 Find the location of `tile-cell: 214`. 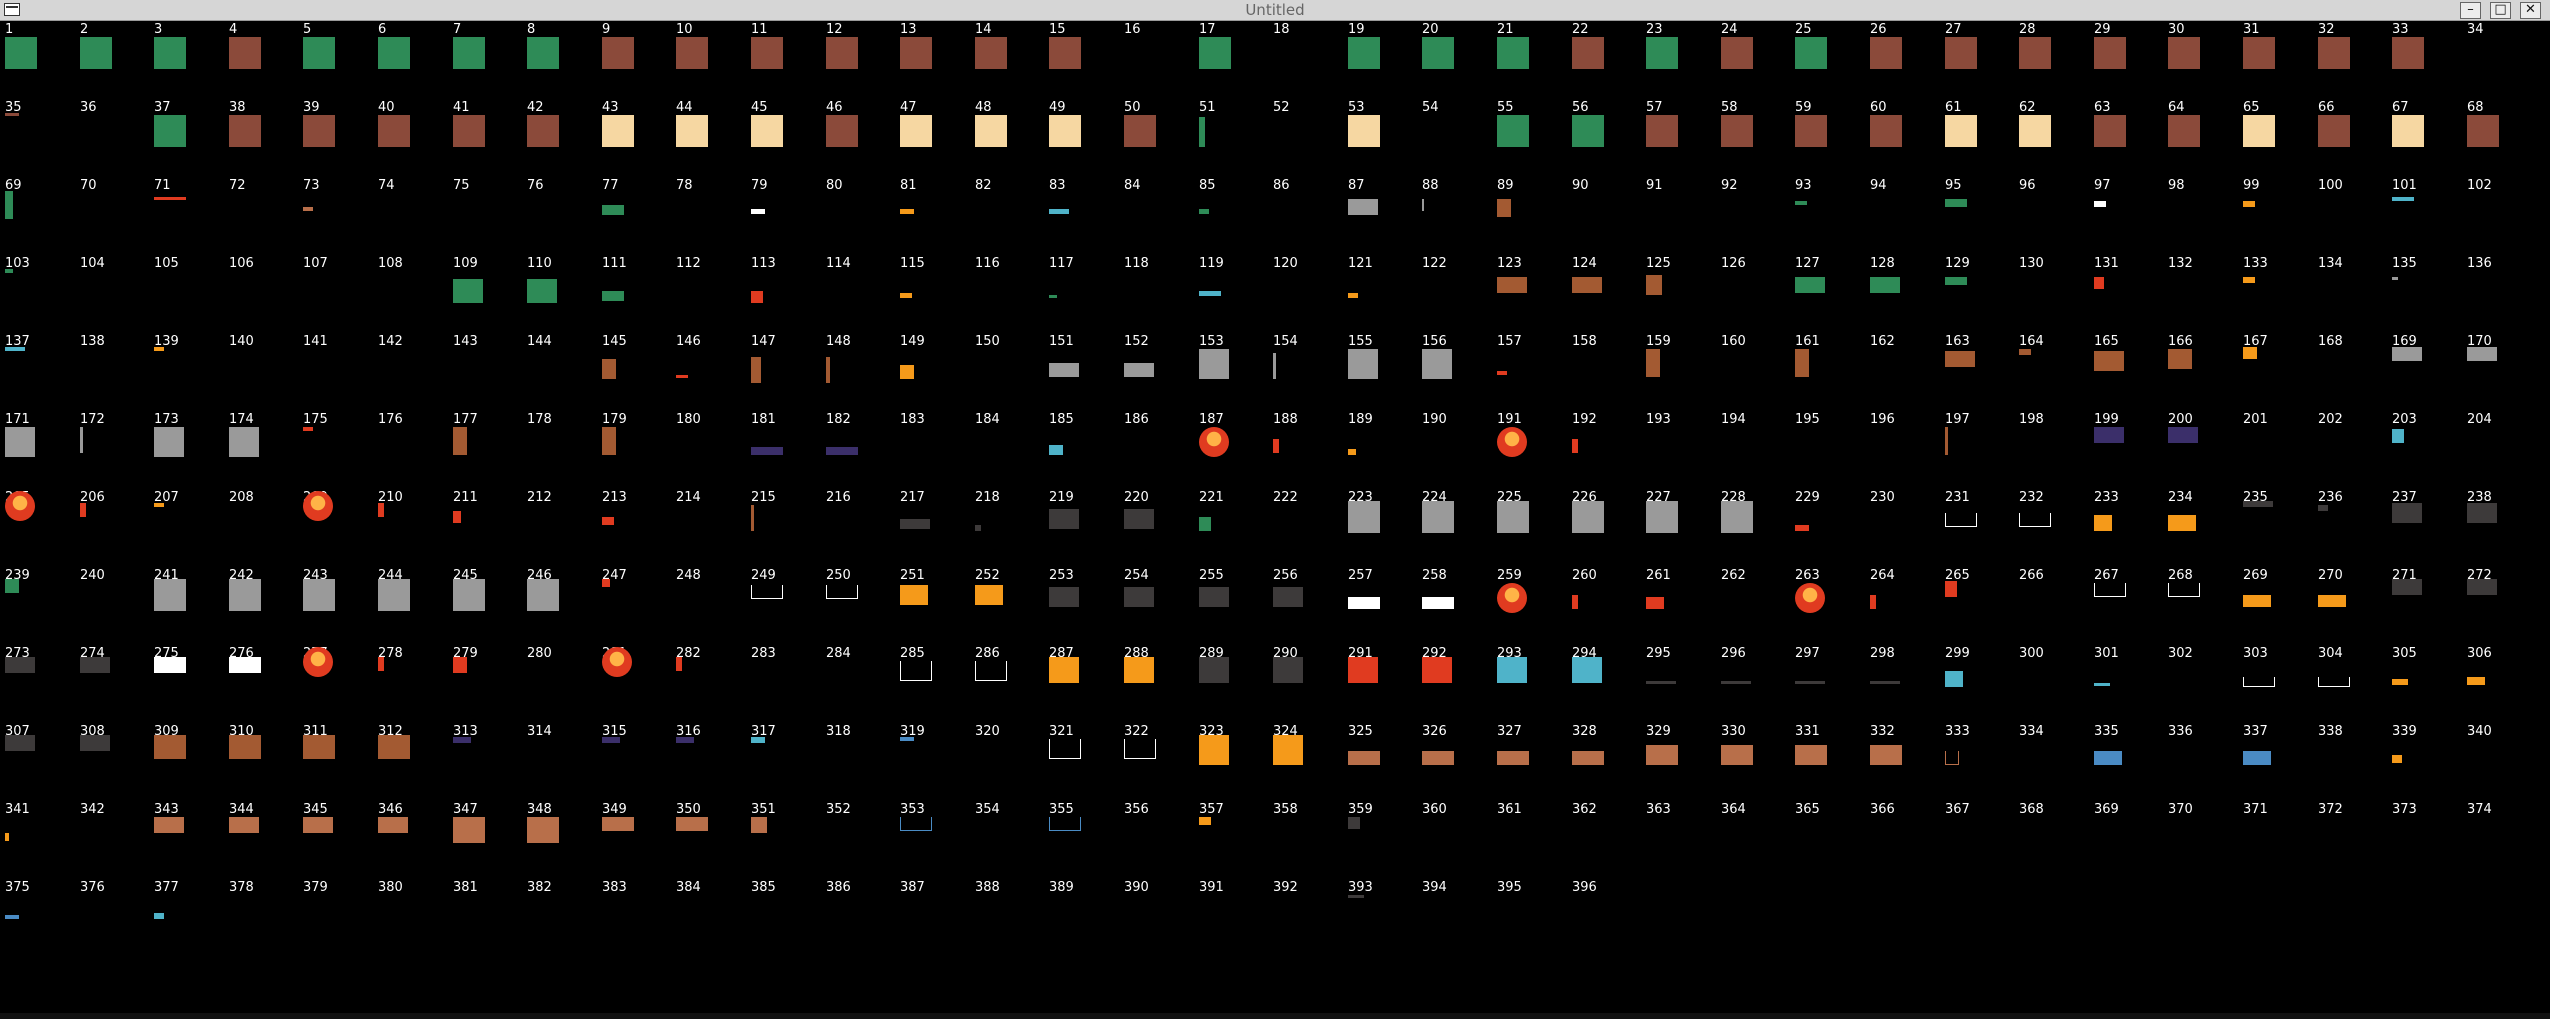

tile-cell: 214 is located at coordinates (713, 530).